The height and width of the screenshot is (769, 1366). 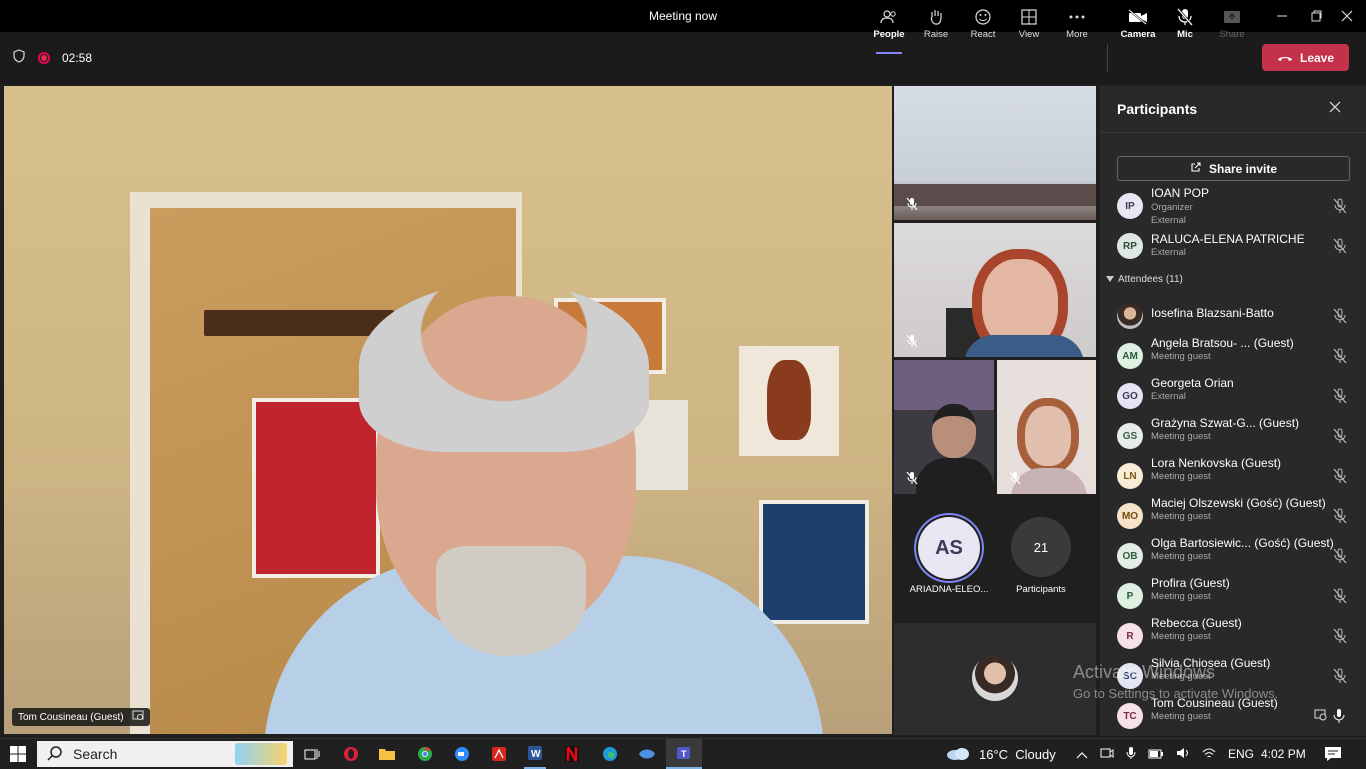 What do you see at coordinates (1321, 715) in the screenshot?
I see `share-content-icon` at bounding box center [1321, 715].